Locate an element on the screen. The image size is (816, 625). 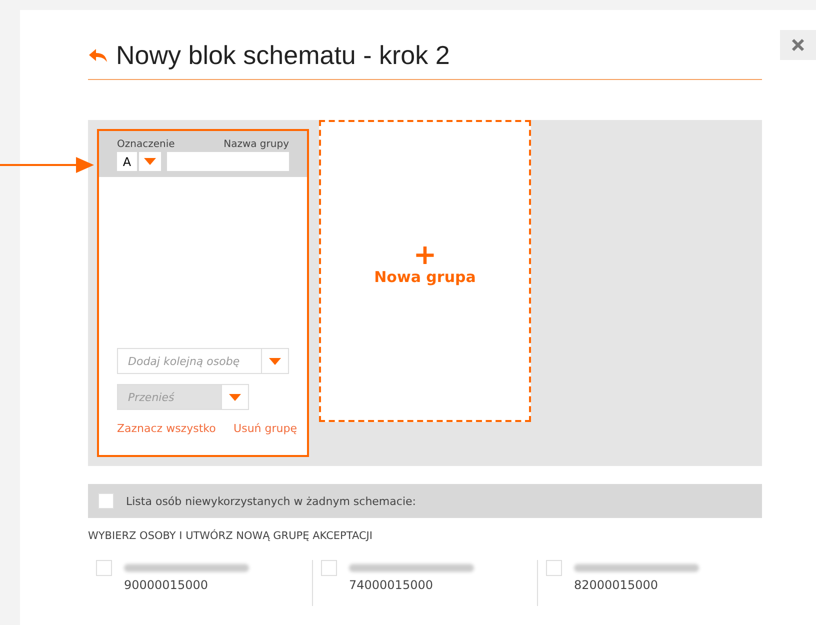
back-arrow-icon is located at coordinates (98, 56).